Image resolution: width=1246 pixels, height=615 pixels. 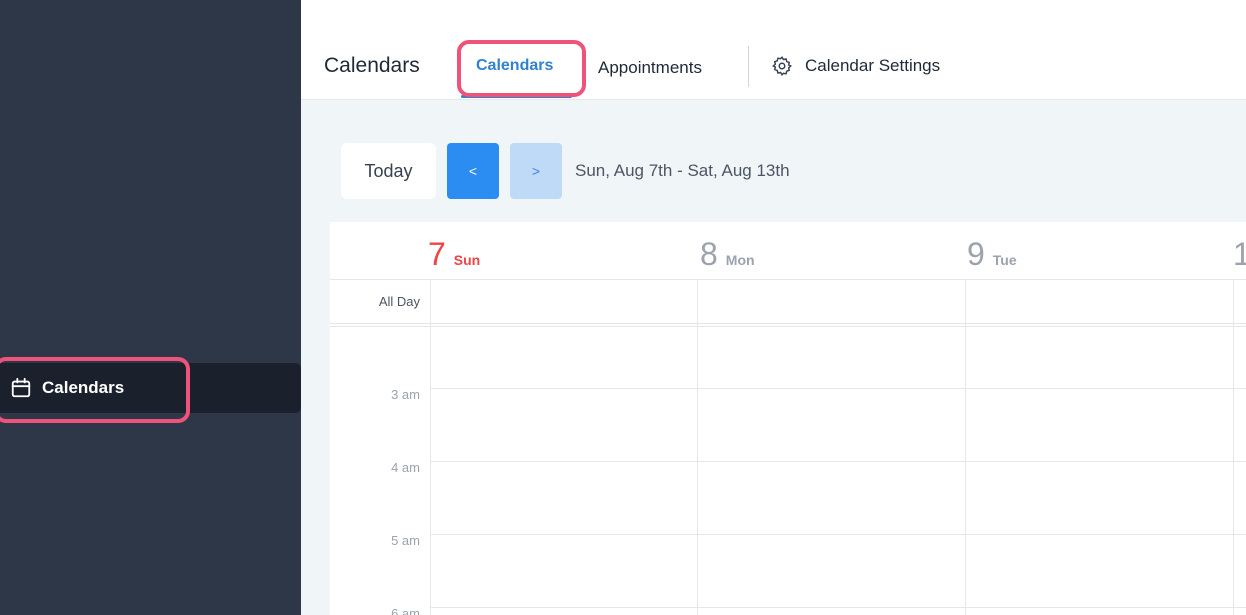 I want to click on day-header-sun: 7 Sun, so click(x=454, y=254).